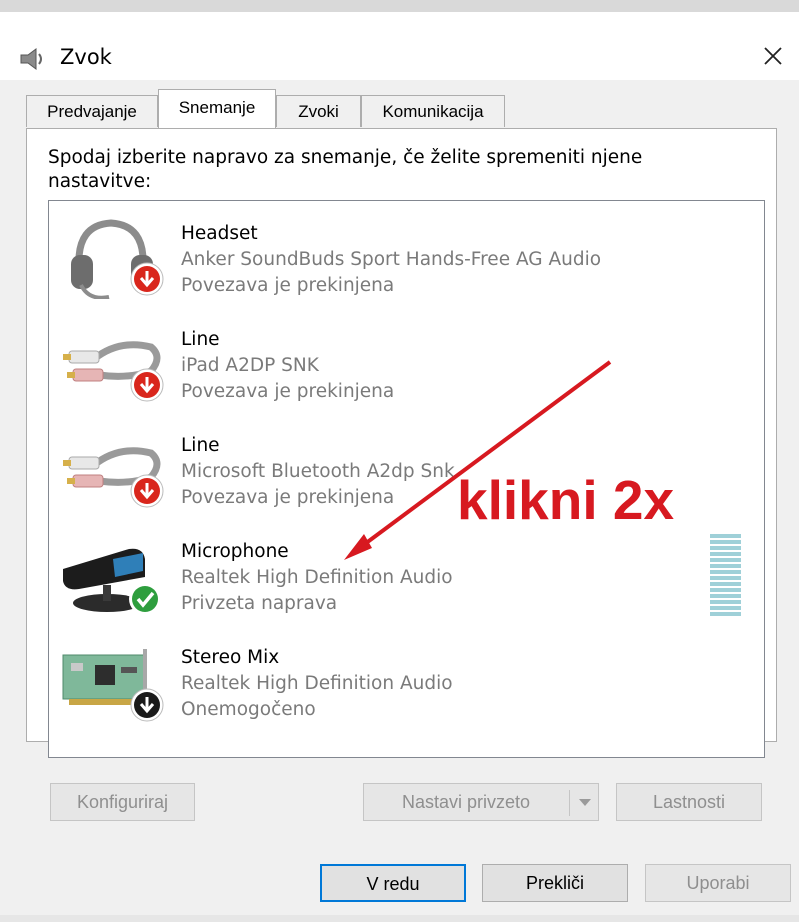  What do you see at coordinates (399, 918) in the screenshot?
I see `window-bottom-border` at bounding box center [399, 918].